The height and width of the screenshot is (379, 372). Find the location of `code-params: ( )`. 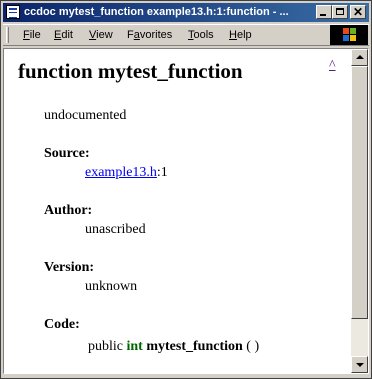

code-params: ( ) is located at coordinates (253, 346).